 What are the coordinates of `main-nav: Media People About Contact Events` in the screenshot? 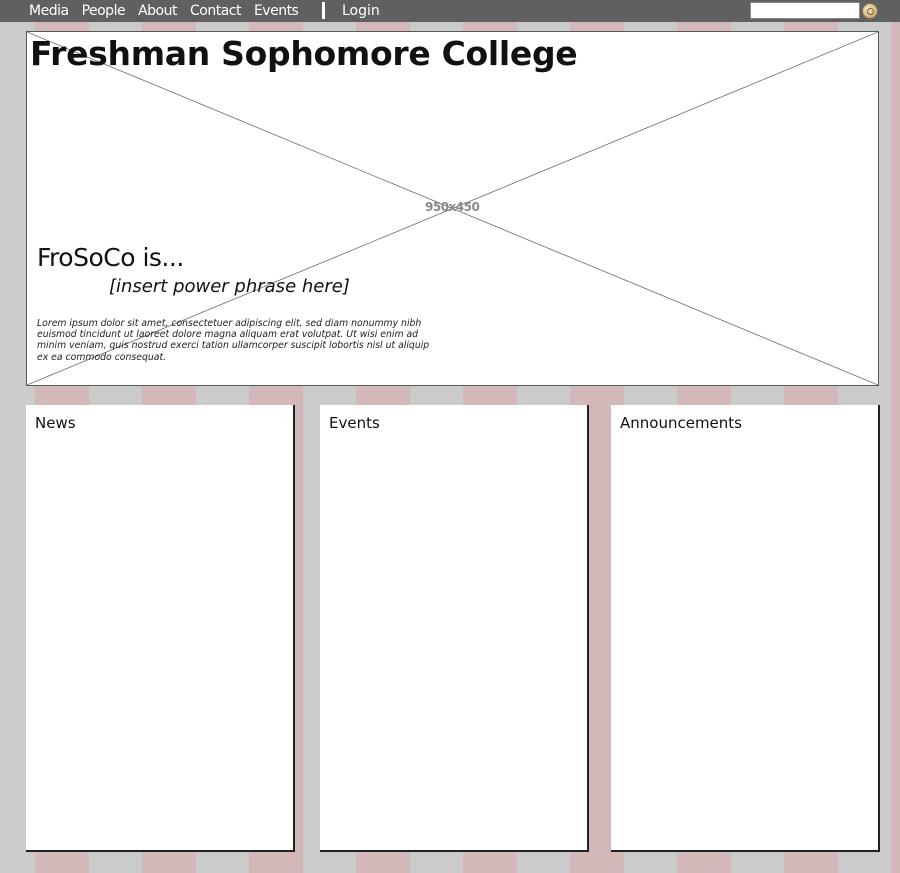 It's located at (170, 11).